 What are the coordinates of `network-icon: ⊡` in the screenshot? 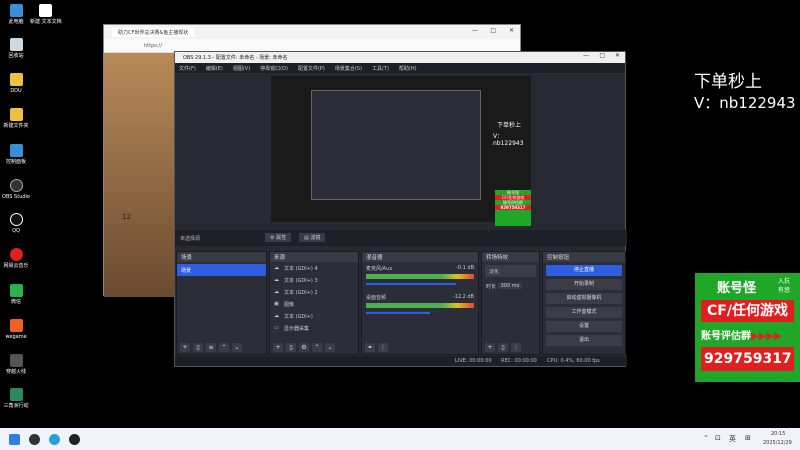 It's located at (718, 438).